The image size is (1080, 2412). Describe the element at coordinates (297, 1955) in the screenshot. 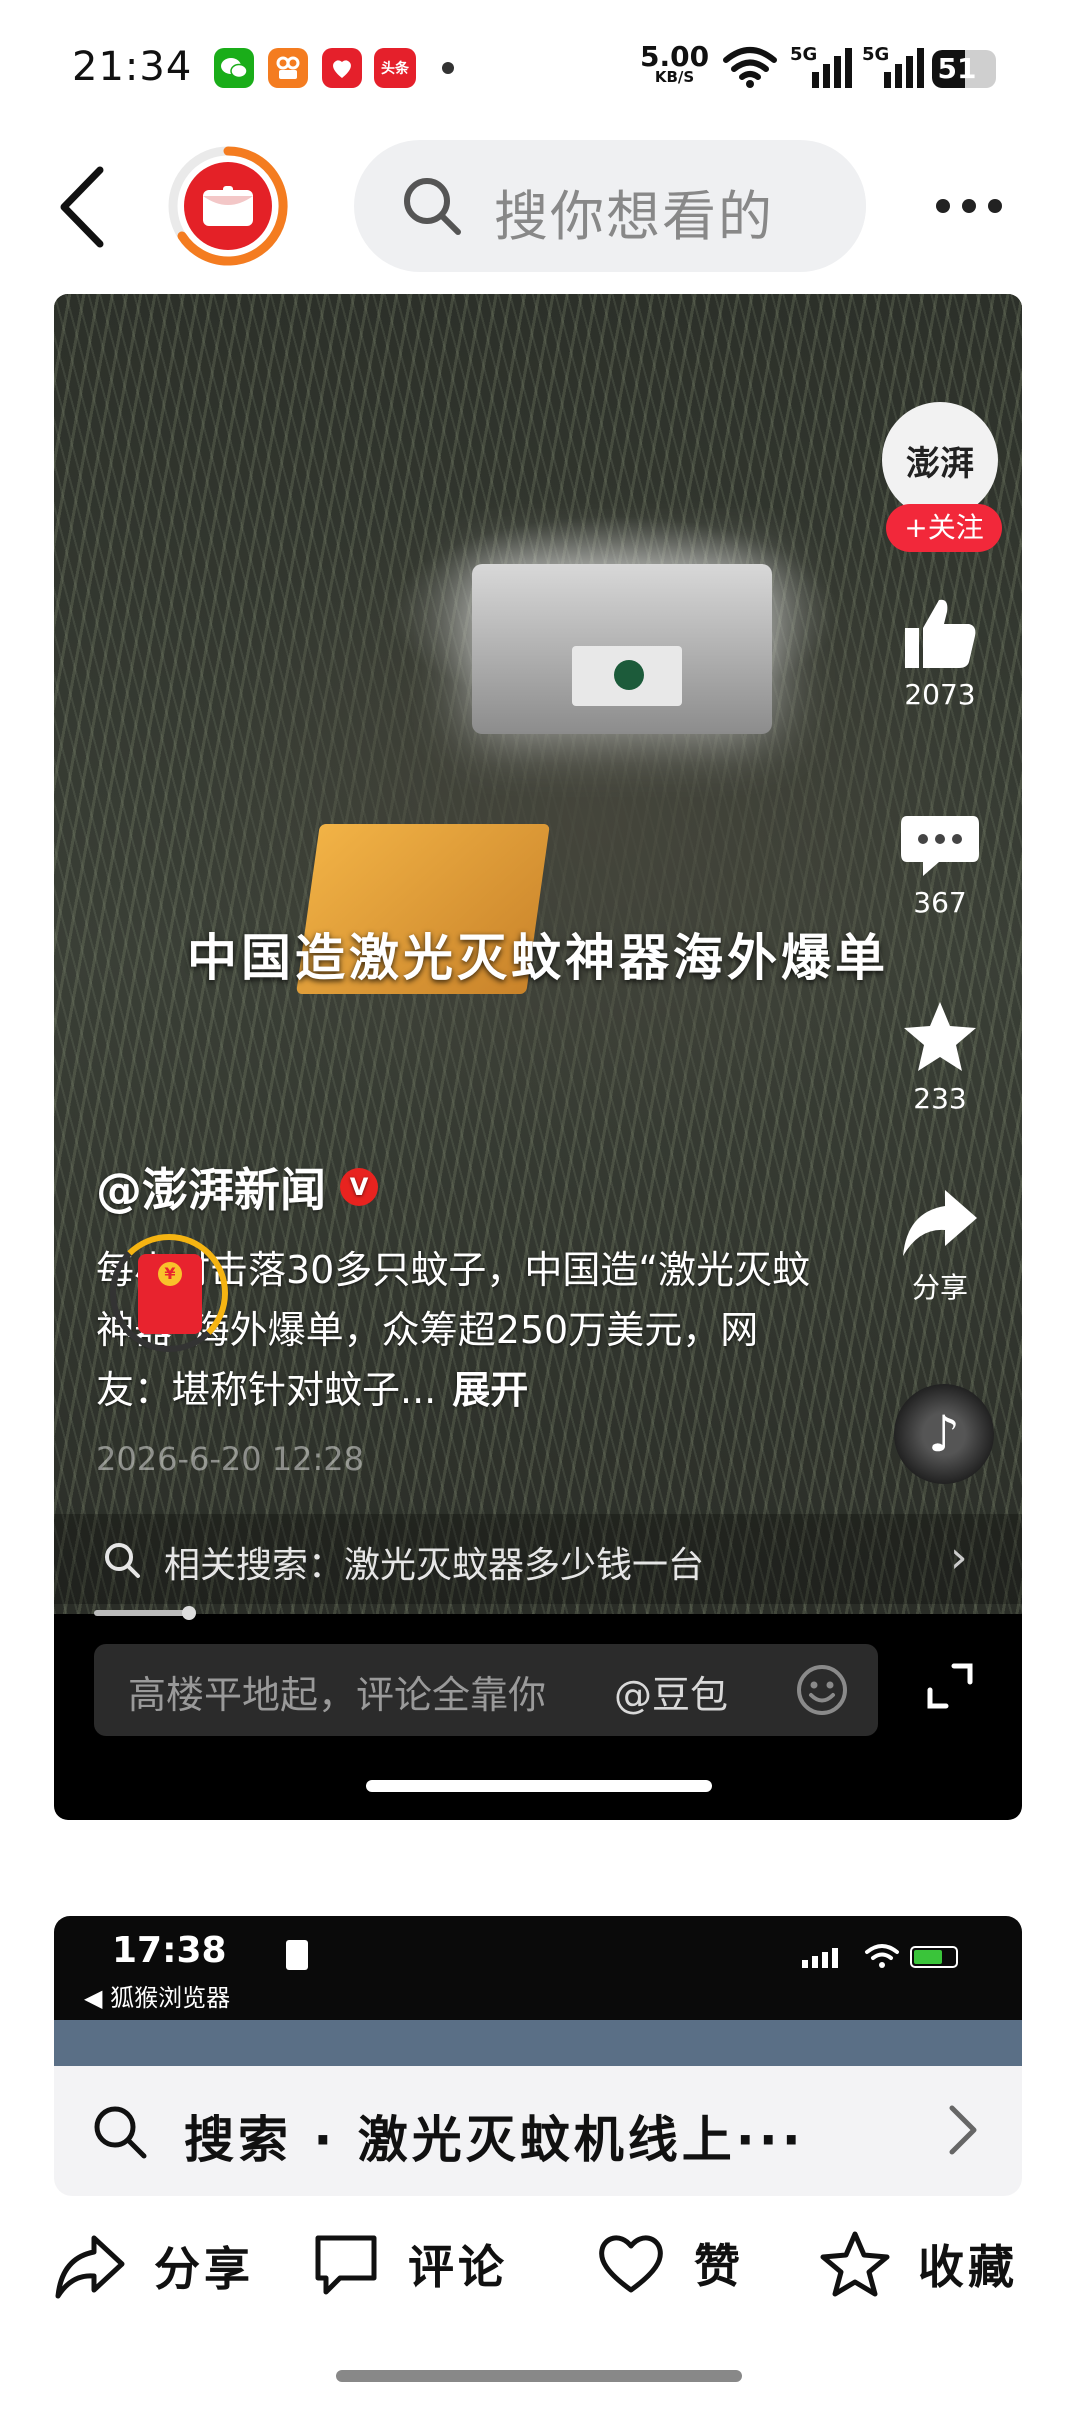

I see `phone-icon` at that location.